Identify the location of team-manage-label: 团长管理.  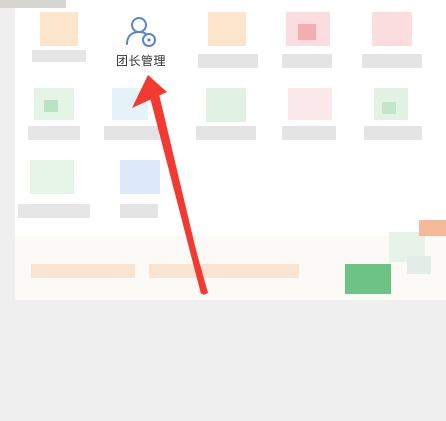
(140, 61).